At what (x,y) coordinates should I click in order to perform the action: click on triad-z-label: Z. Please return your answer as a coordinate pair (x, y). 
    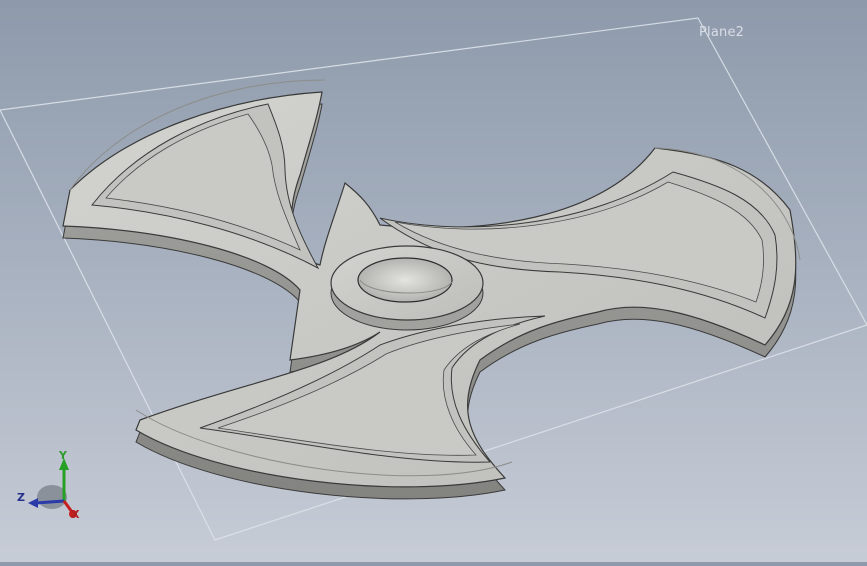
    Looking at the image, I should click on (21, 497).